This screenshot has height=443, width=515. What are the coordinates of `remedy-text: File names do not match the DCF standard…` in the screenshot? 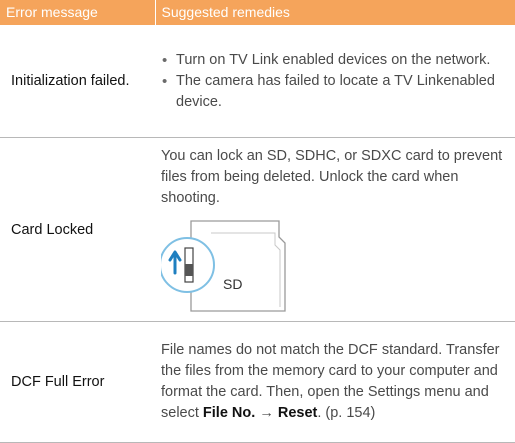 It's located at (338, 382).